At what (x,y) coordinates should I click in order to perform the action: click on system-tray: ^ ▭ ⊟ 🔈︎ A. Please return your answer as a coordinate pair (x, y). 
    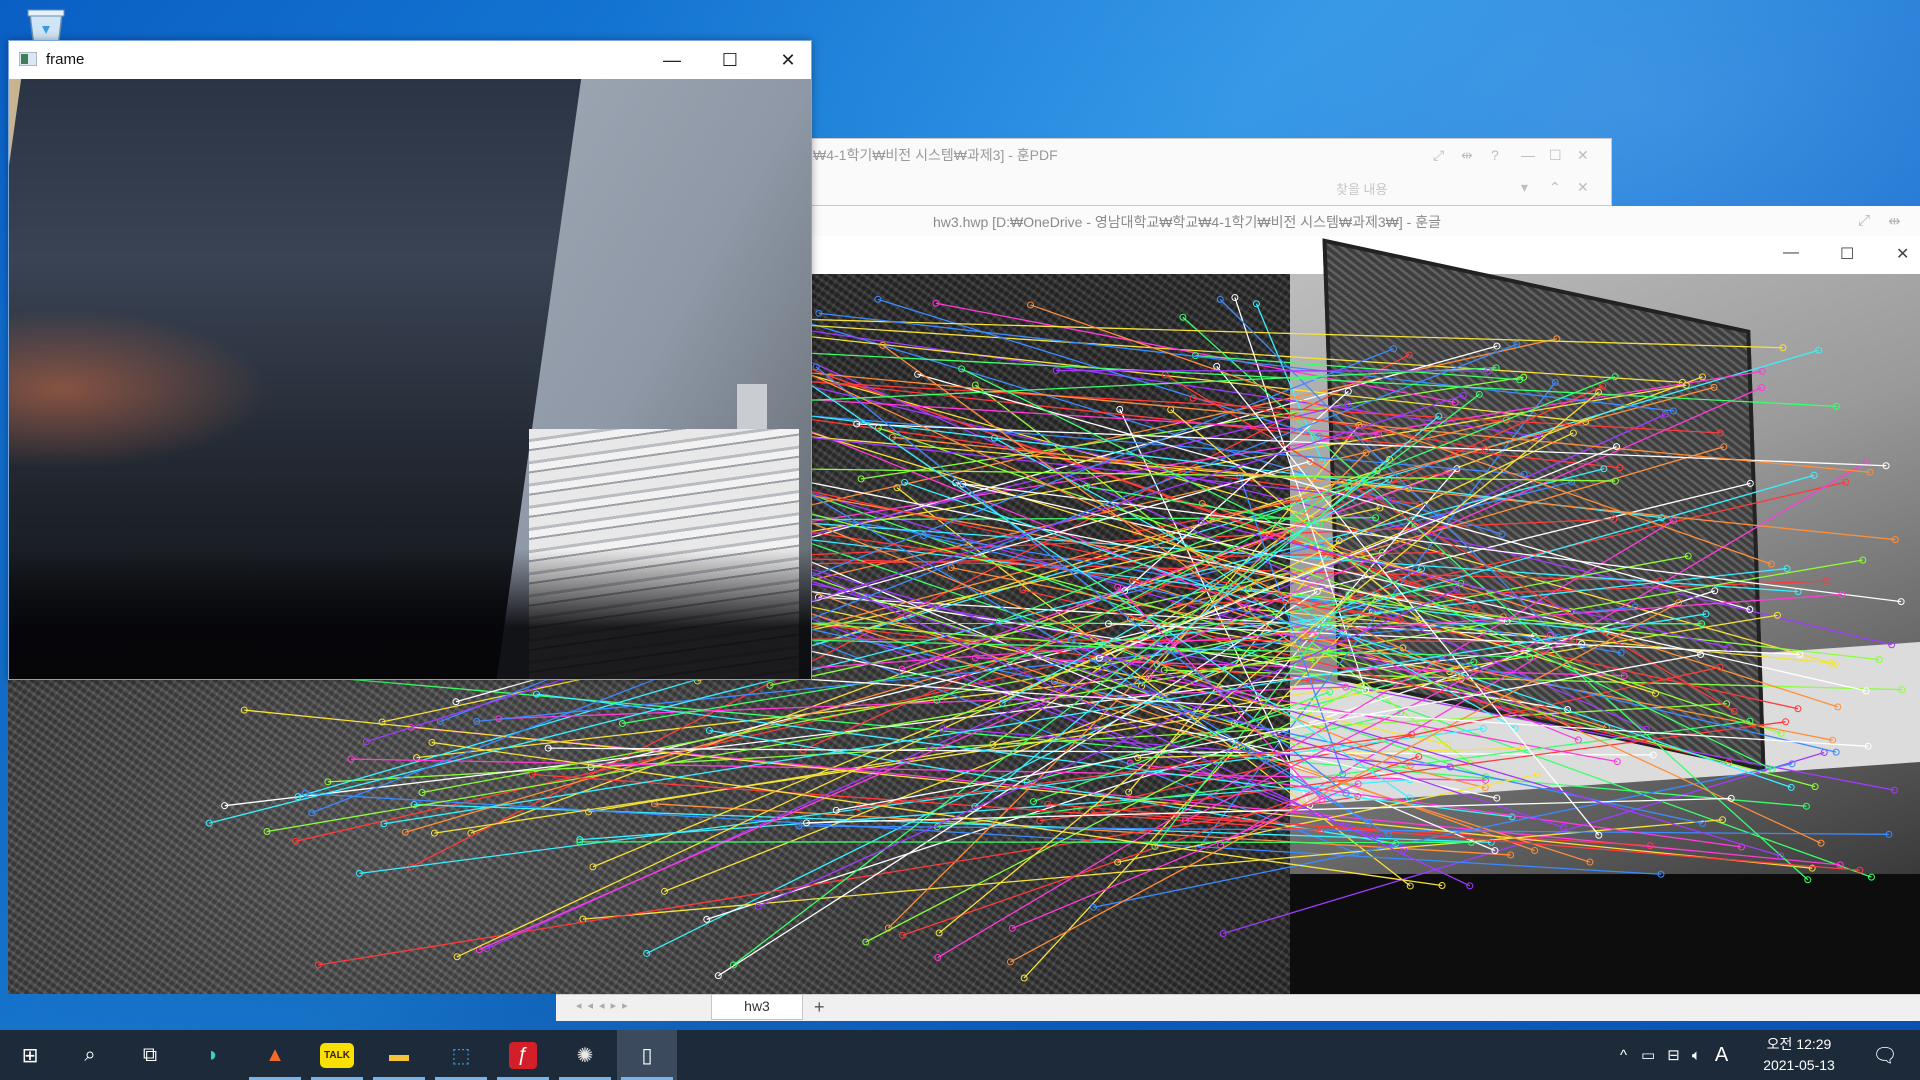
    Looking at the image, I should click on (1674, 1055).